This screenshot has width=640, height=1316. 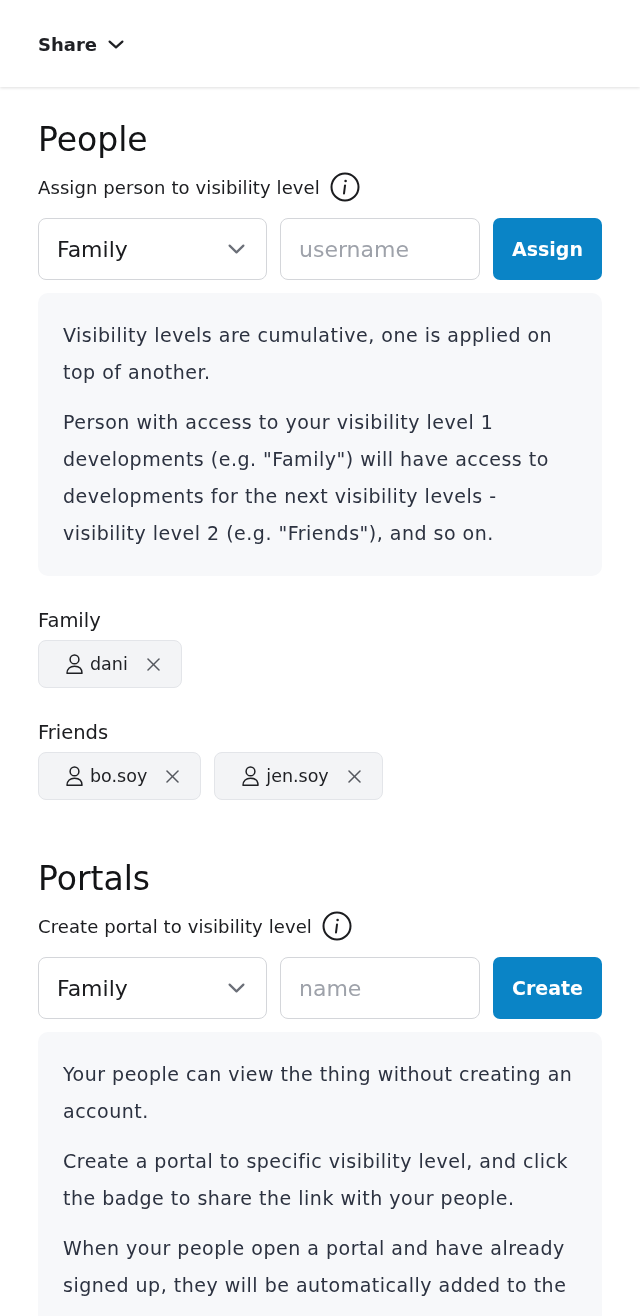 I want to click on info-text: When your people open a portal and have already signed up, they will be automatically added to the, so click(x=315, y=1267).